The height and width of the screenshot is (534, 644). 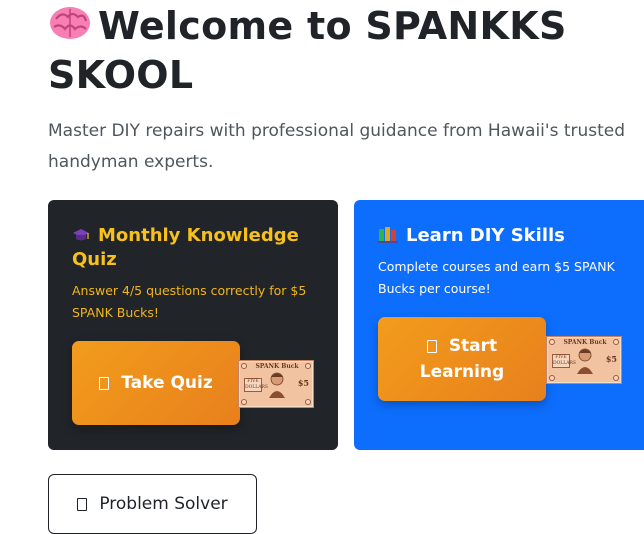 What do you see at coordinates (473, 346) in the screenshot?
I see `start-learning-label-line1: Start` at bounding box center [473, 346].